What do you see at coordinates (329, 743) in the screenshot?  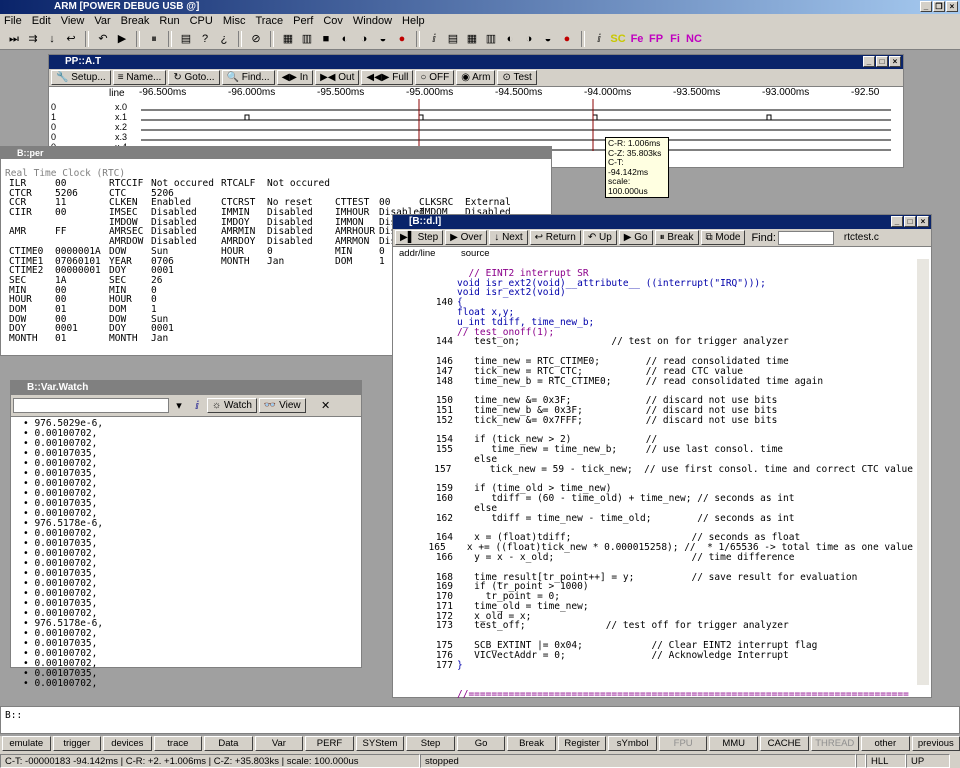 I see `softkey-perf: PERF` at bounding box center [329, 743].